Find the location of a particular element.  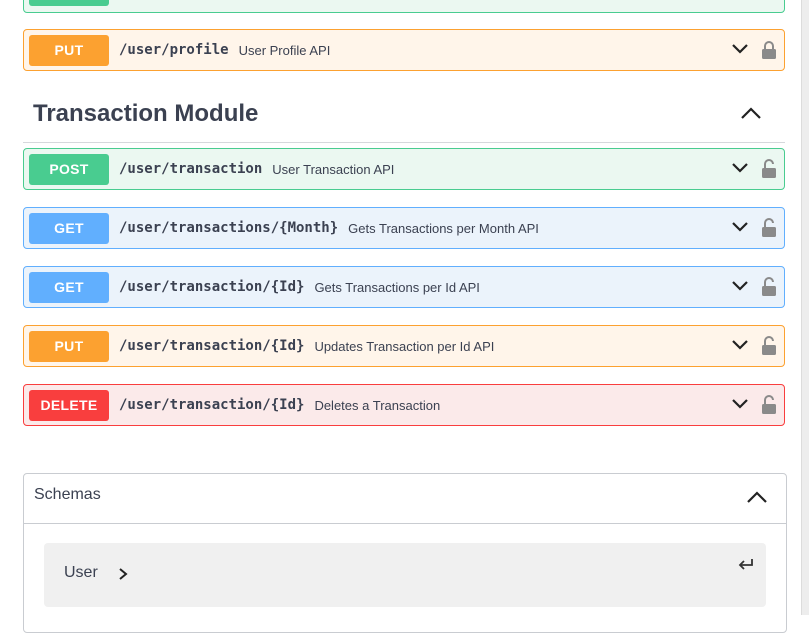

chevron-right-icon is located at coordinates (123, 574).